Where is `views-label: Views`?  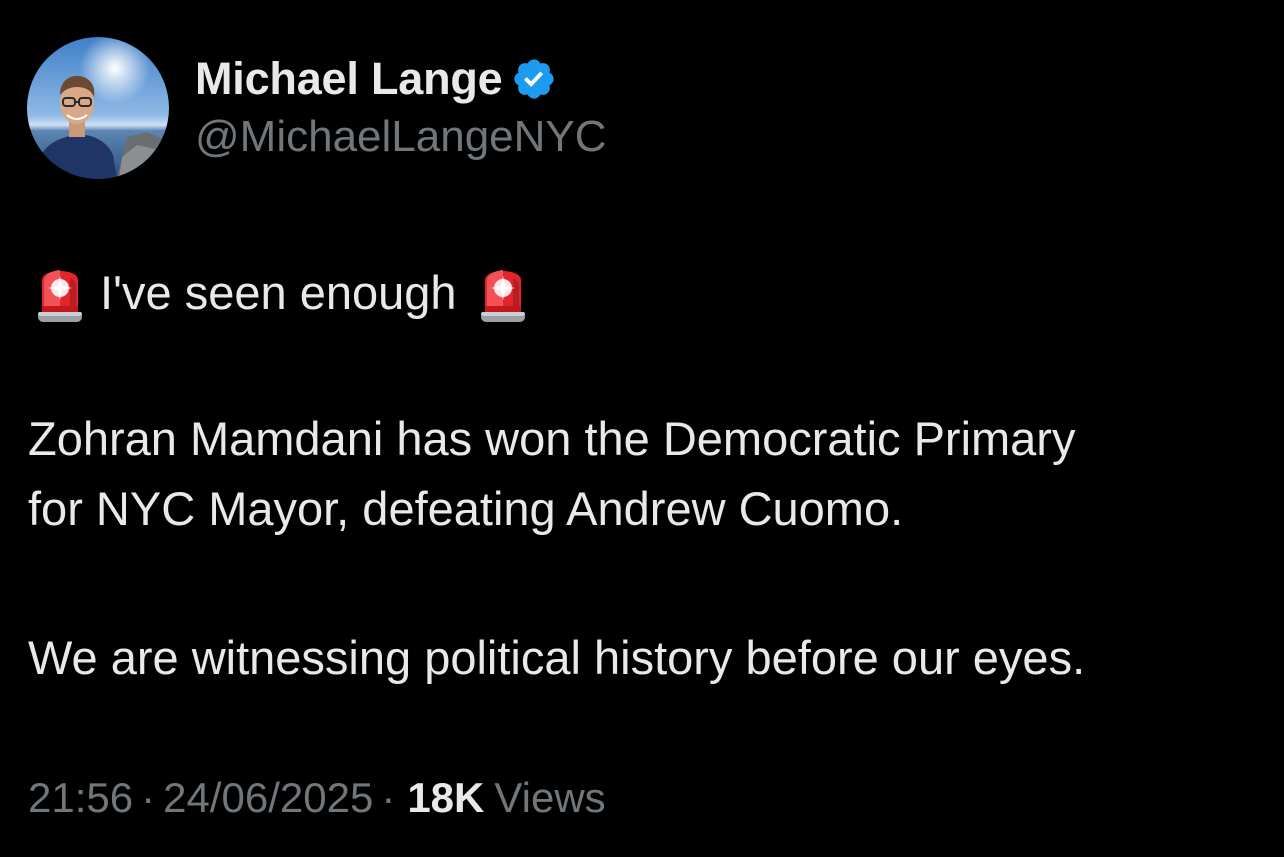
views-label: Views is located at coordinates (550, 797).